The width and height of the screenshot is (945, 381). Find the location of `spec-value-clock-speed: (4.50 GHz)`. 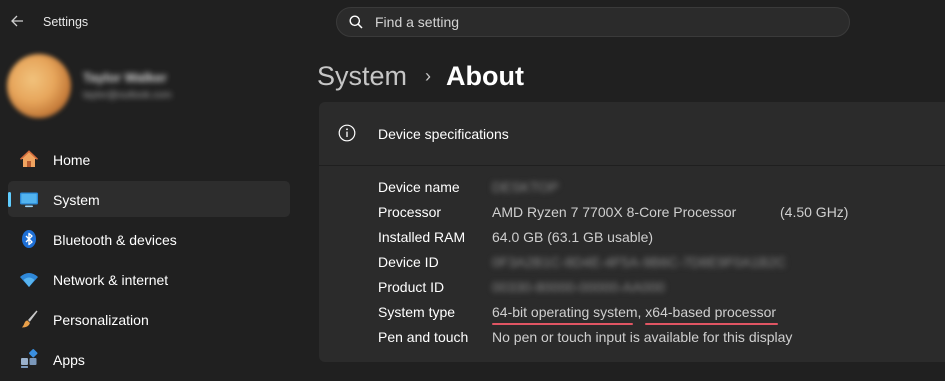

spec-value-clock-speed: (4.50 GHz) is located at coordinates (814, 212).